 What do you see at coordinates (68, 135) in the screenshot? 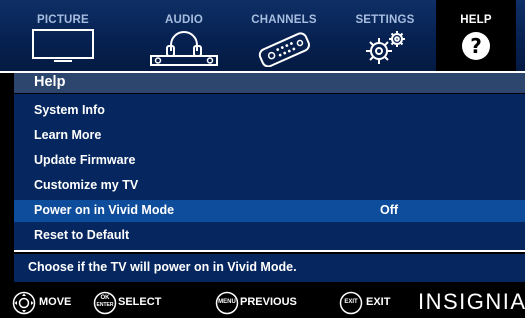
I see `menu-item-label: Learn More` at bounding box center [68, 135].